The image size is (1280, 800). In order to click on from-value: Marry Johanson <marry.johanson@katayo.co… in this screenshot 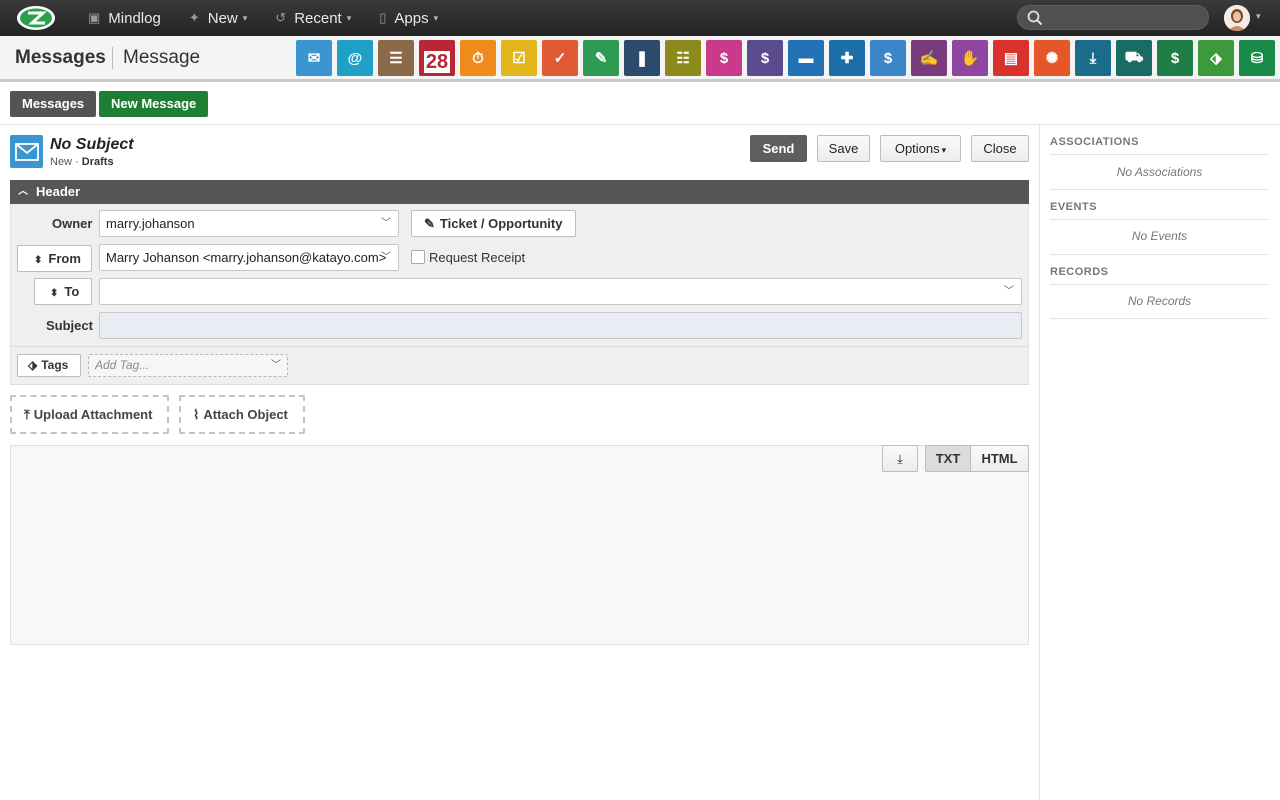, I will do `click(246, 257)`.